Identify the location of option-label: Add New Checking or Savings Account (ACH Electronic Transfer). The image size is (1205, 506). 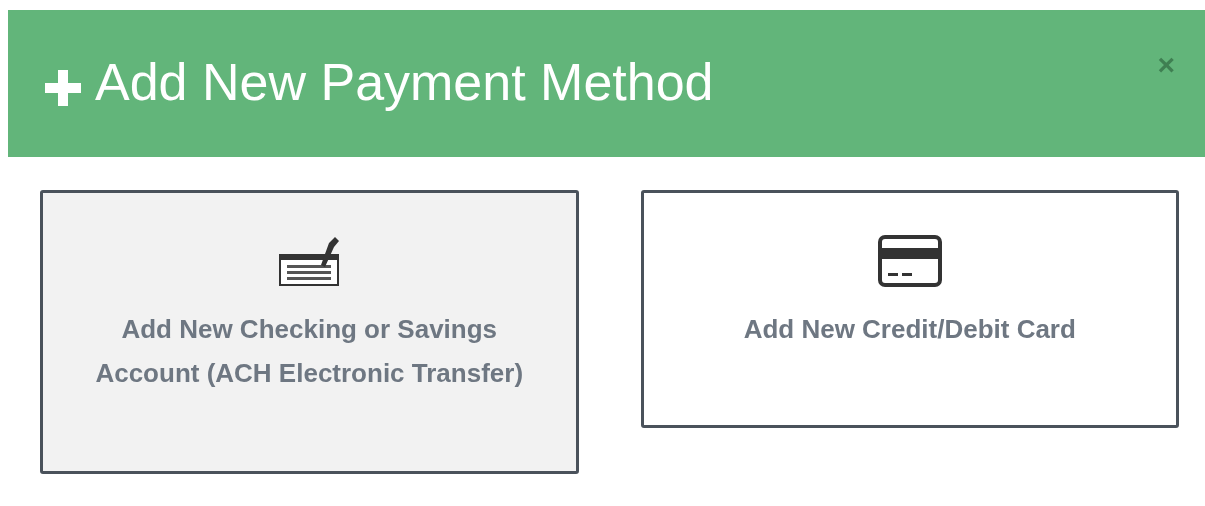
(309, 351).